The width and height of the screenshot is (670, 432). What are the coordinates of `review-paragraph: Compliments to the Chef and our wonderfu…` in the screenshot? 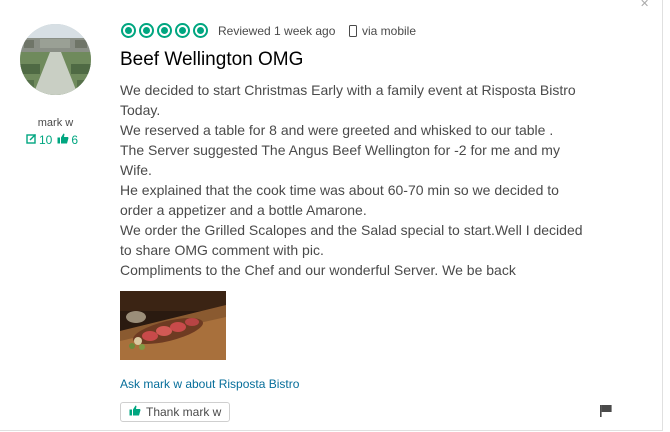 It's located at (318, 270).